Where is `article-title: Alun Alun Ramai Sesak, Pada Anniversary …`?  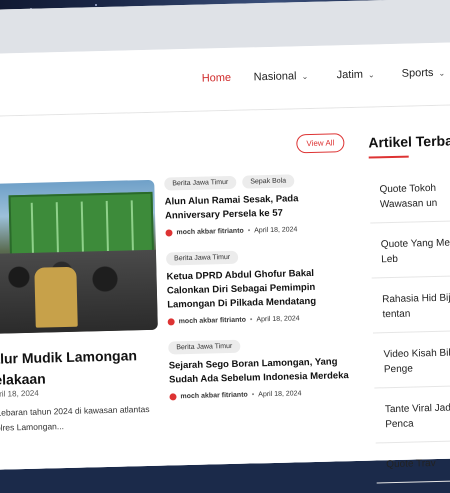
article-title: Alun Alun Ramai Sesak, Pada Anniversary … is located at coordinates (260, 207).